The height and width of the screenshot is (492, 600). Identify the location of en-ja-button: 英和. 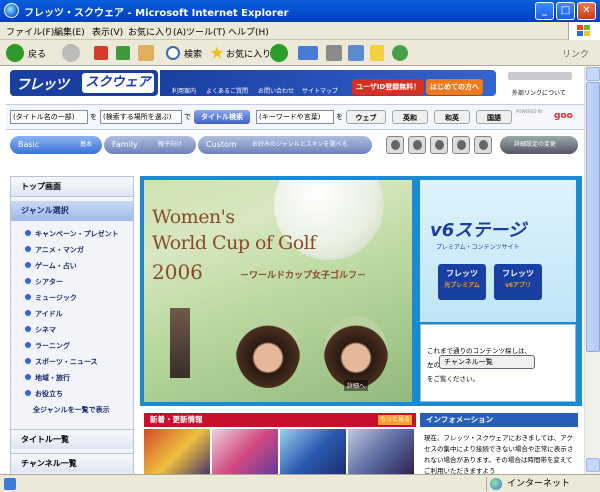
(410, 117).